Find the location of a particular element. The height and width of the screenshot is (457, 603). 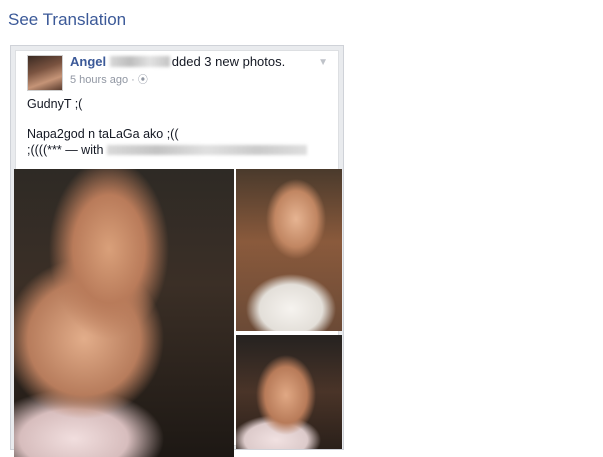

post-header: Angel dded 3 new photos. is located at coordinates (177, 61).